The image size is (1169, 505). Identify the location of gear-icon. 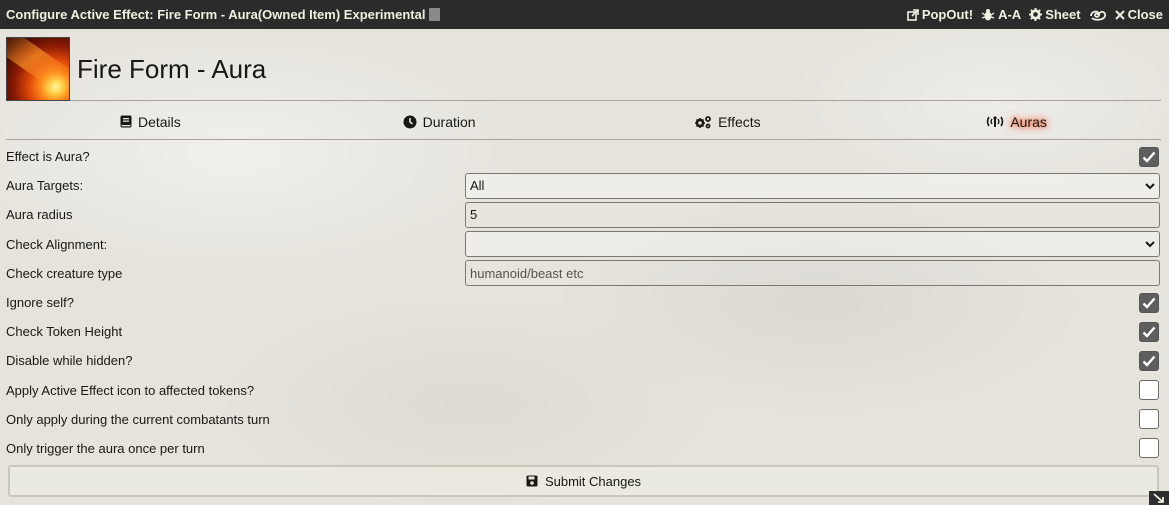
(1036, 14).